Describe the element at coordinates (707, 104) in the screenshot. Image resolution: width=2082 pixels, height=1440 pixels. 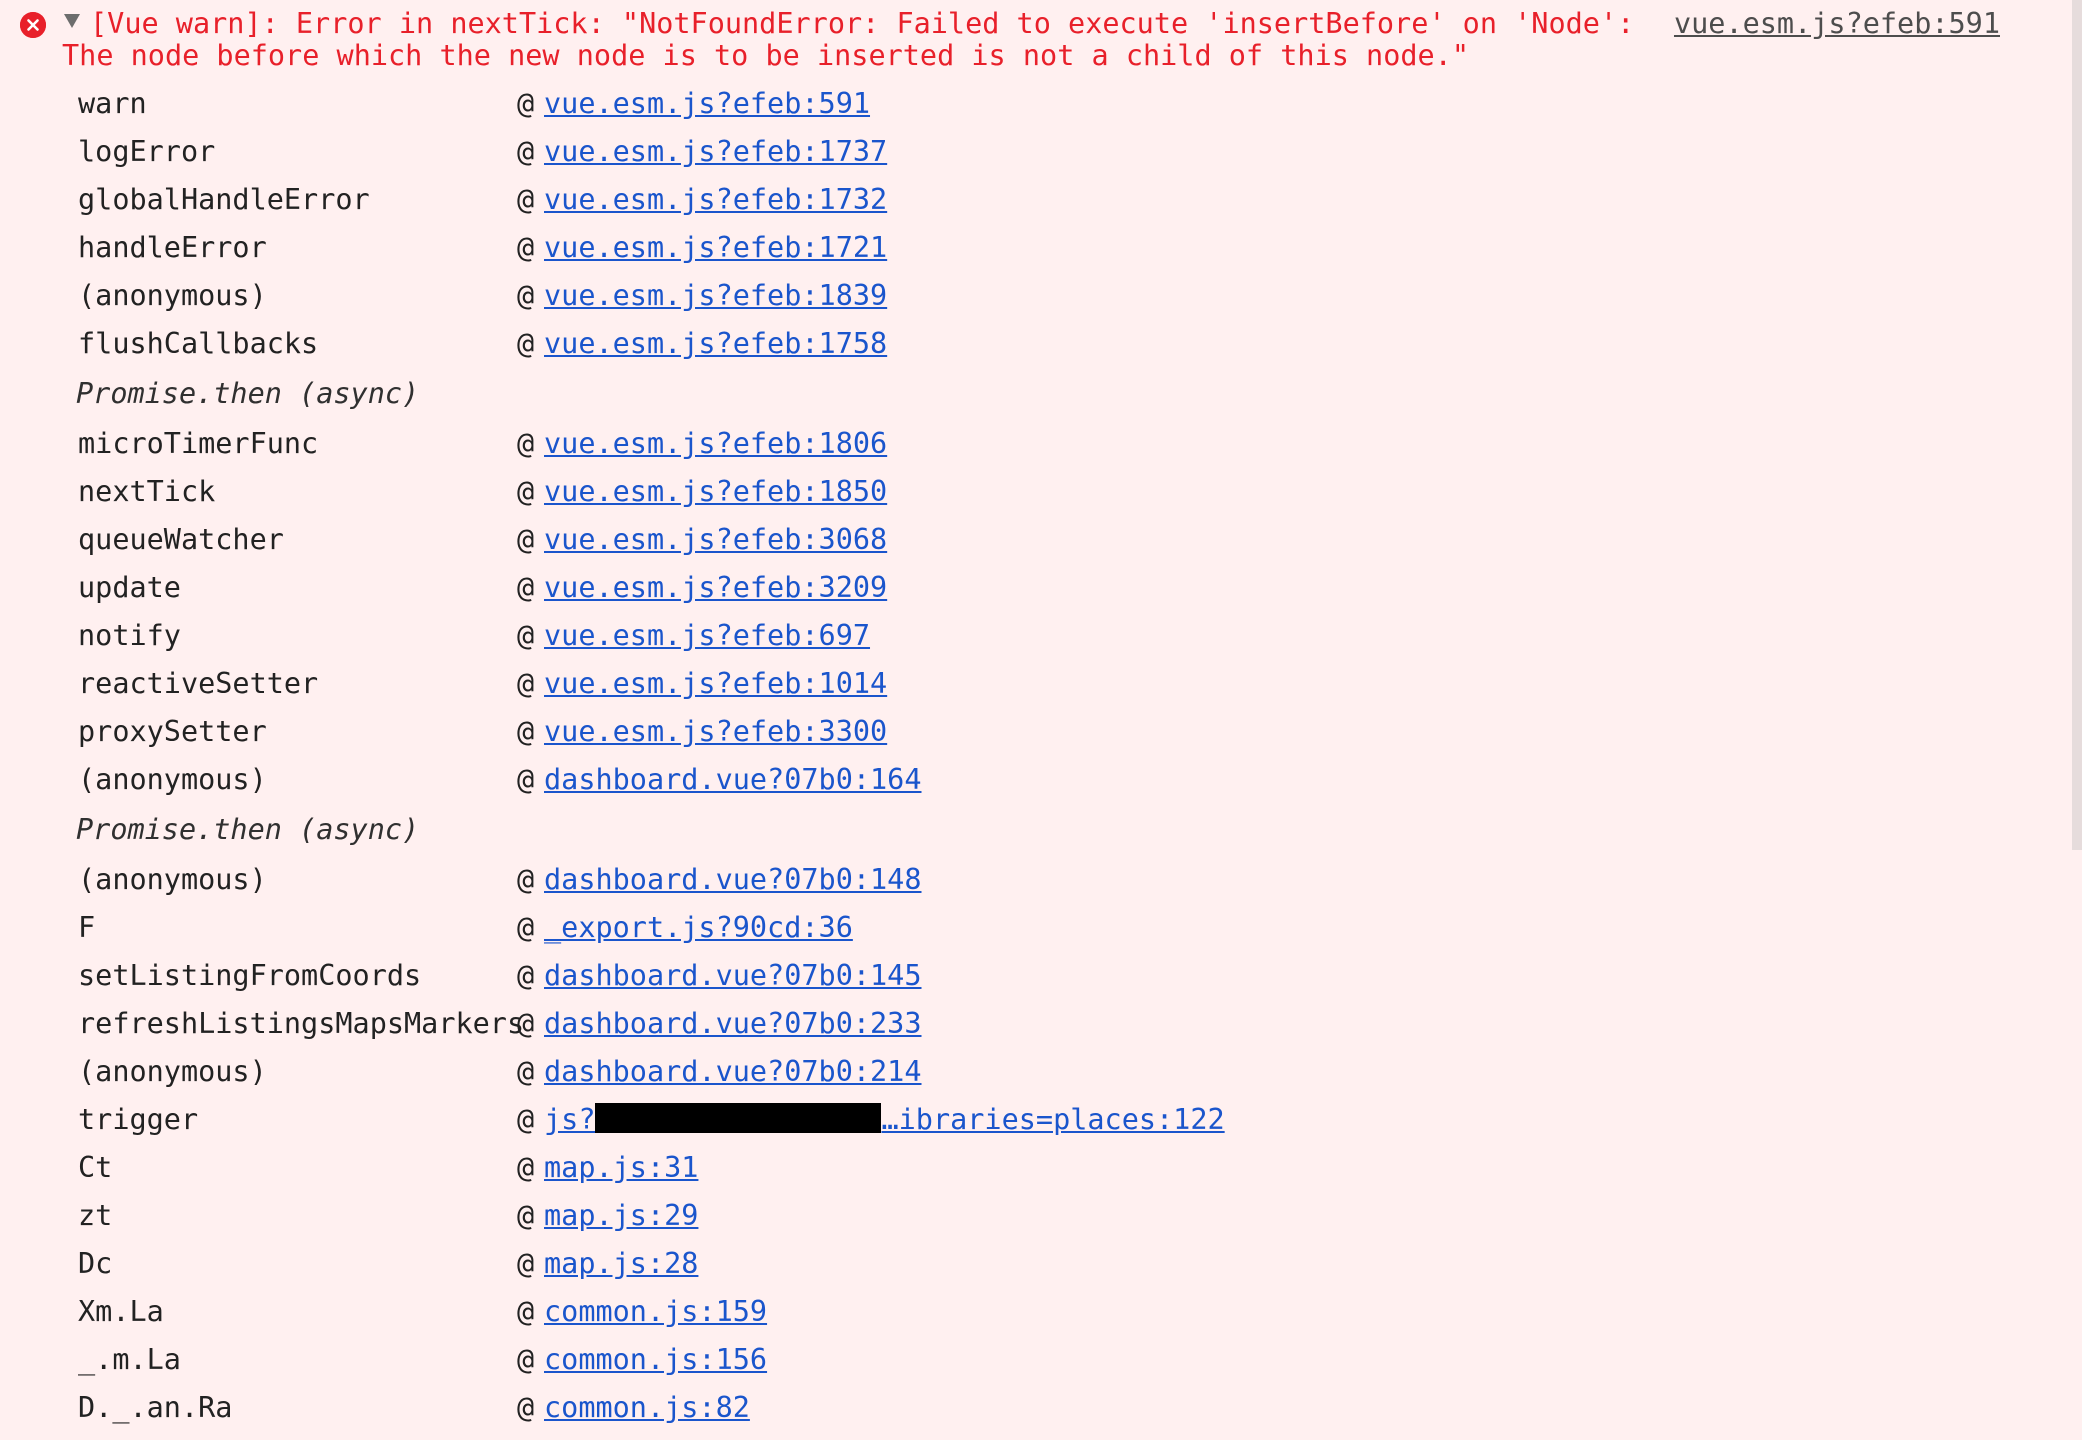
I see `frame-source-link: vue.esm.js?efeb:591` at that location.